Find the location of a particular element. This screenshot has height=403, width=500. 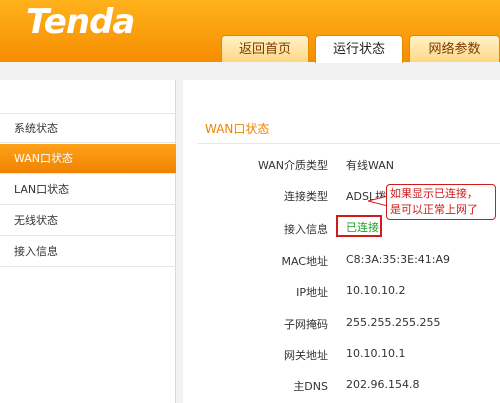

tab-network-params: 网络参数 is located at coordinates (454, 48).